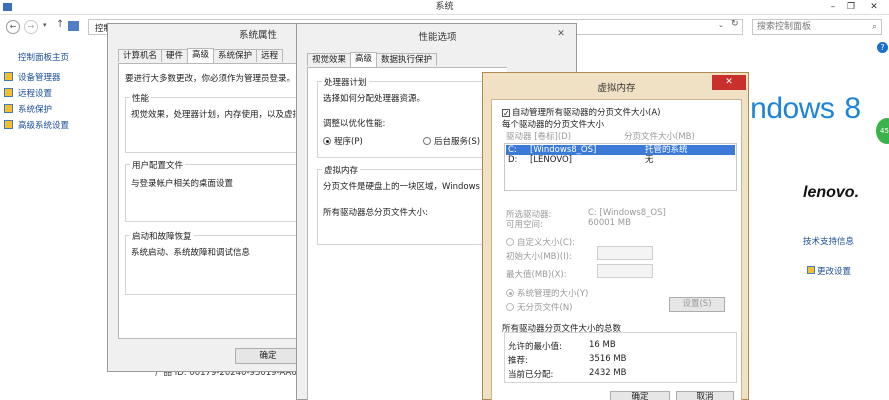 Image resolution: width=889 pixels, height=400 pixels. What do you see at coordinates (31, 27) in the screenshot?
I see `forward-button: →` at bounding box center [31, 27].